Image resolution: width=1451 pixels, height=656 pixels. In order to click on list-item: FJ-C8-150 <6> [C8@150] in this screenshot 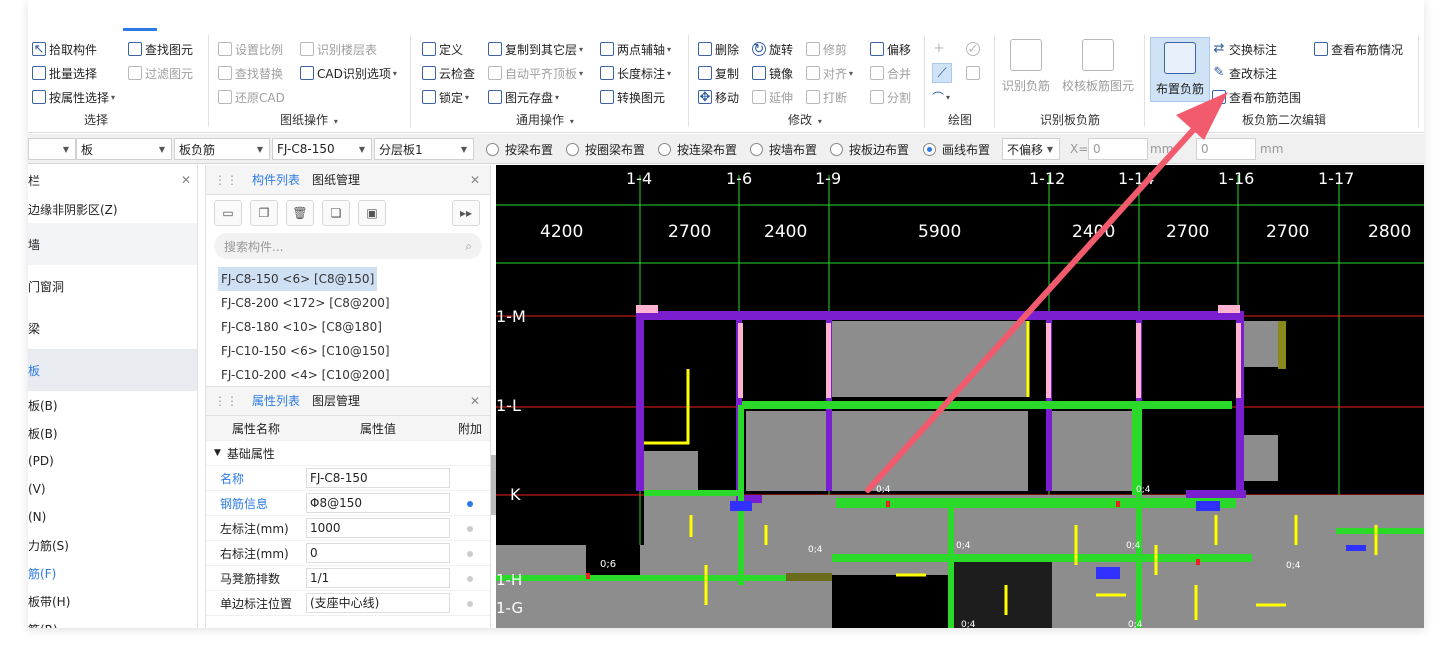, I will do `click(298, 279)`.